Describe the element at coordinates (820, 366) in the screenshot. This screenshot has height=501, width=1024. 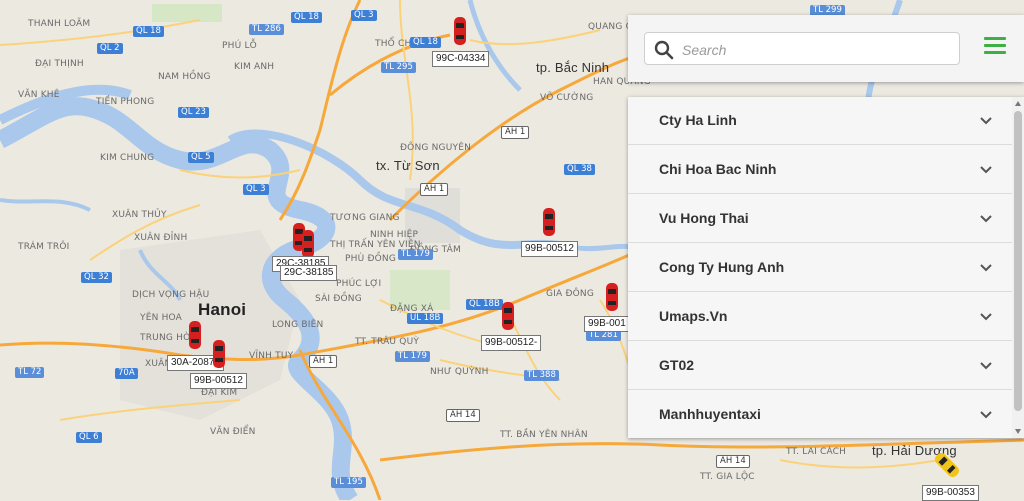
I see `list-item: GT02` at that location.